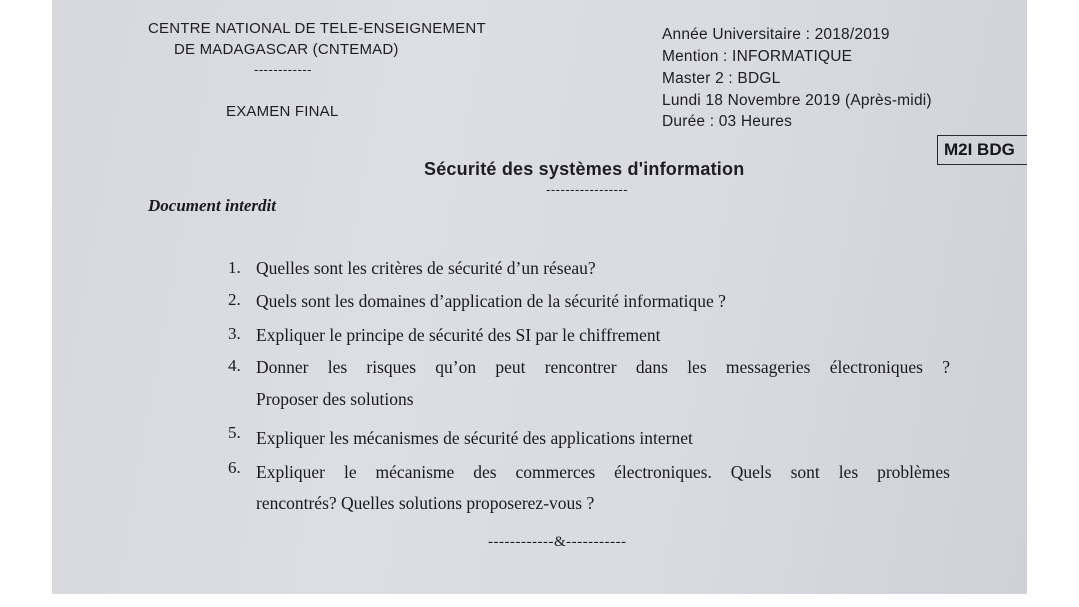 The image size is (1079, 607). What do you see at coordinates (234, 299) in the screenshot?
I see `question-number: 2.` at bounding box center [234, 299].